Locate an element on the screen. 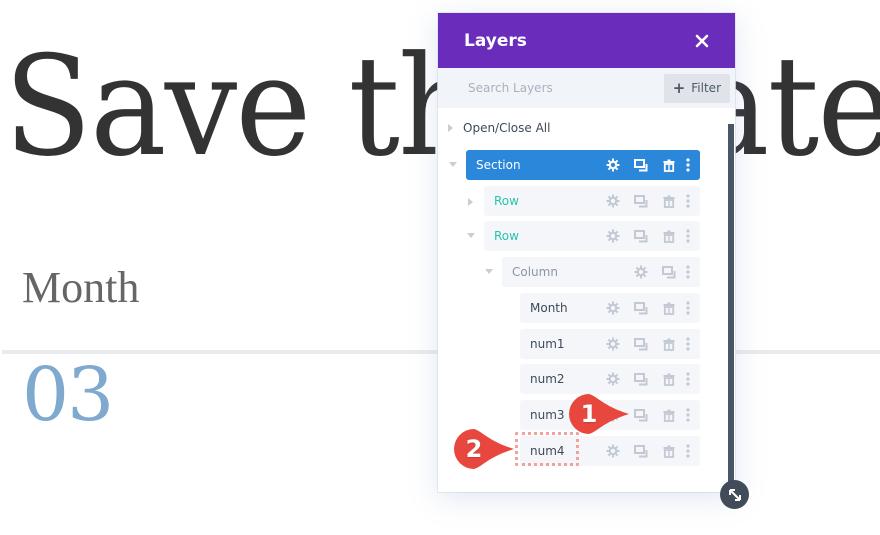  layer-label: num3 is located at coordinates (547, 415).